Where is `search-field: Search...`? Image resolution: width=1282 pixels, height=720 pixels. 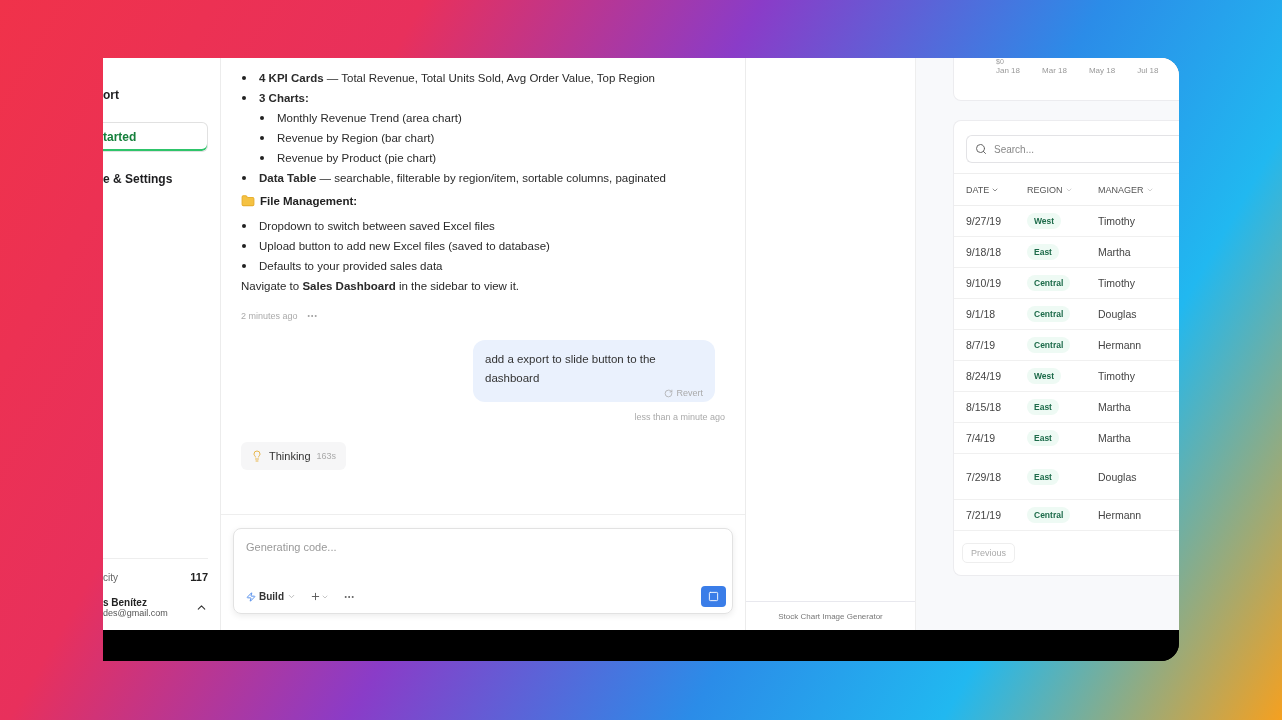
search-field: Search... is located at coordinates (1072, 149).